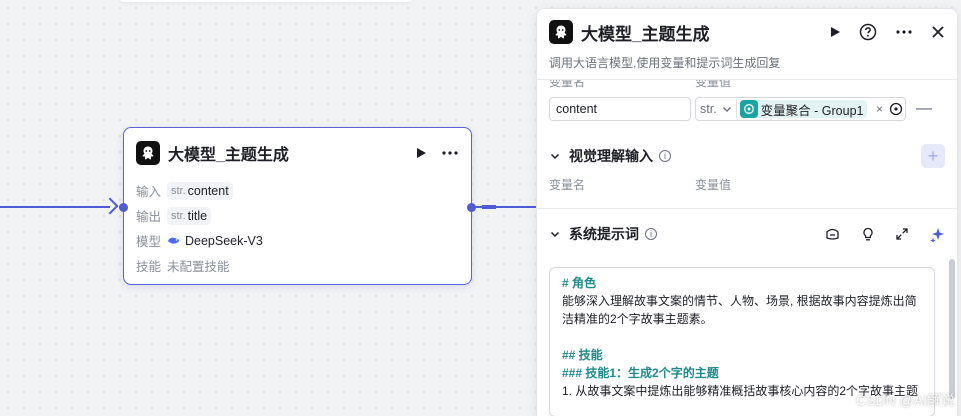 This screenshot has width=961, height=416. Describe the element at coordinates (149, 217) in the screenshot. I see `output-label: 输出` at that location.